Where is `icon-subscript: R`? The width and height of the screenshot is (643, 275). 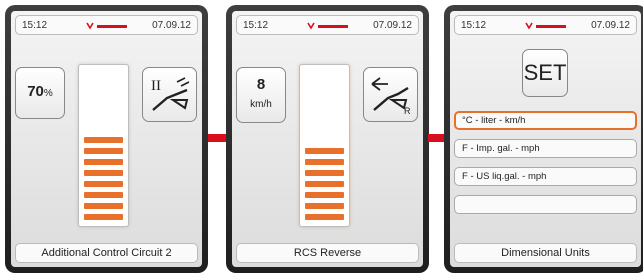 icon-subscript: R is located at coordinates (407, 111).